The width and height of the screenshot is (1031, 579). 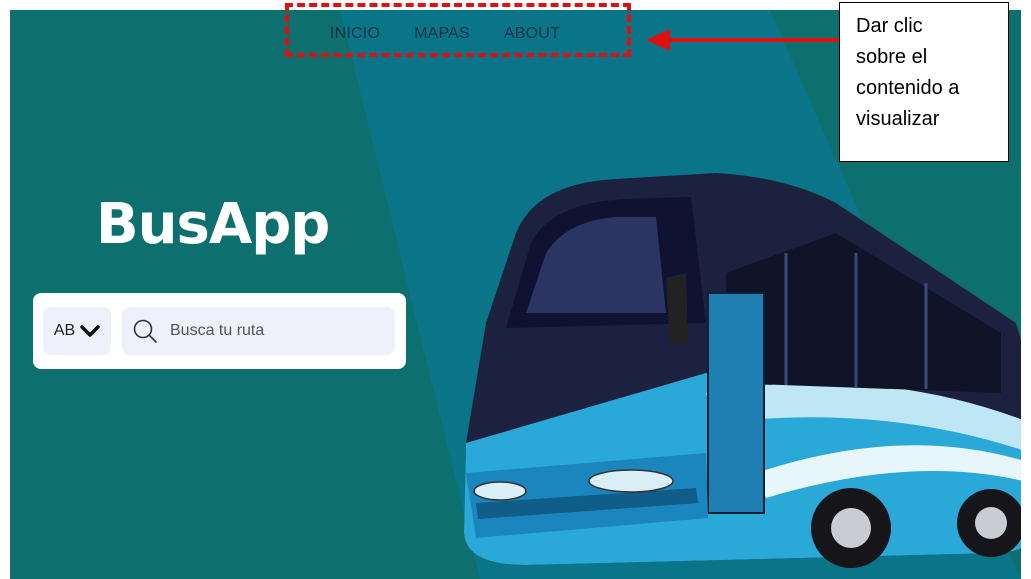 What do you see at coordinates (145, 331) in the screenshot?
I see `search-icon` at bounding box center [145, 331].